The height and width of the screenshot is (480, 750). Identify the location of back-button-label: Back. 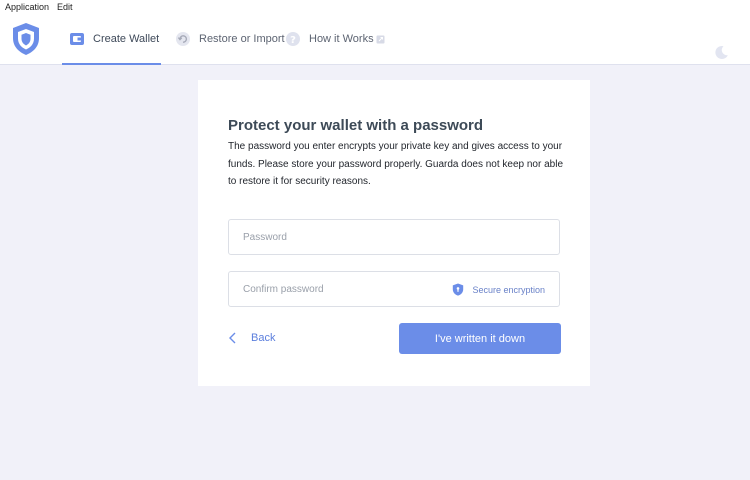
(263, 338).